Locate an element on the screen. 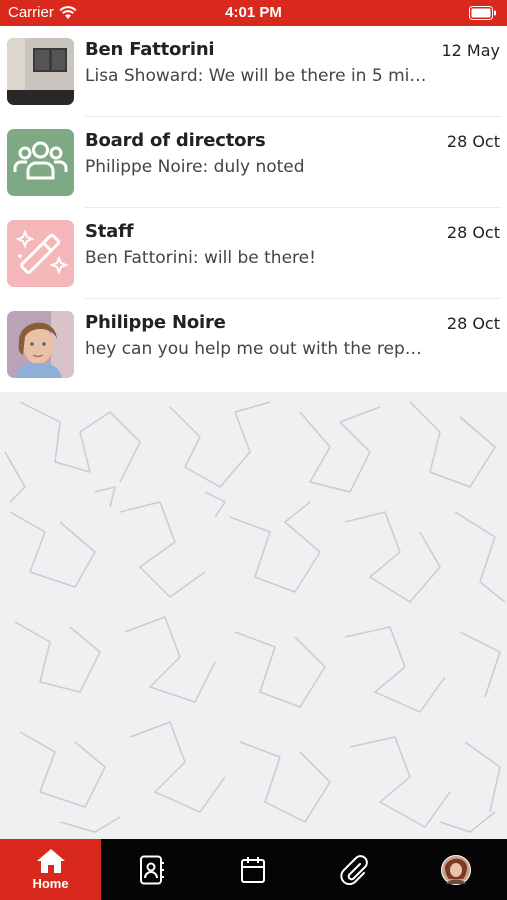  tab-profile is located at coordinates (455, 869).